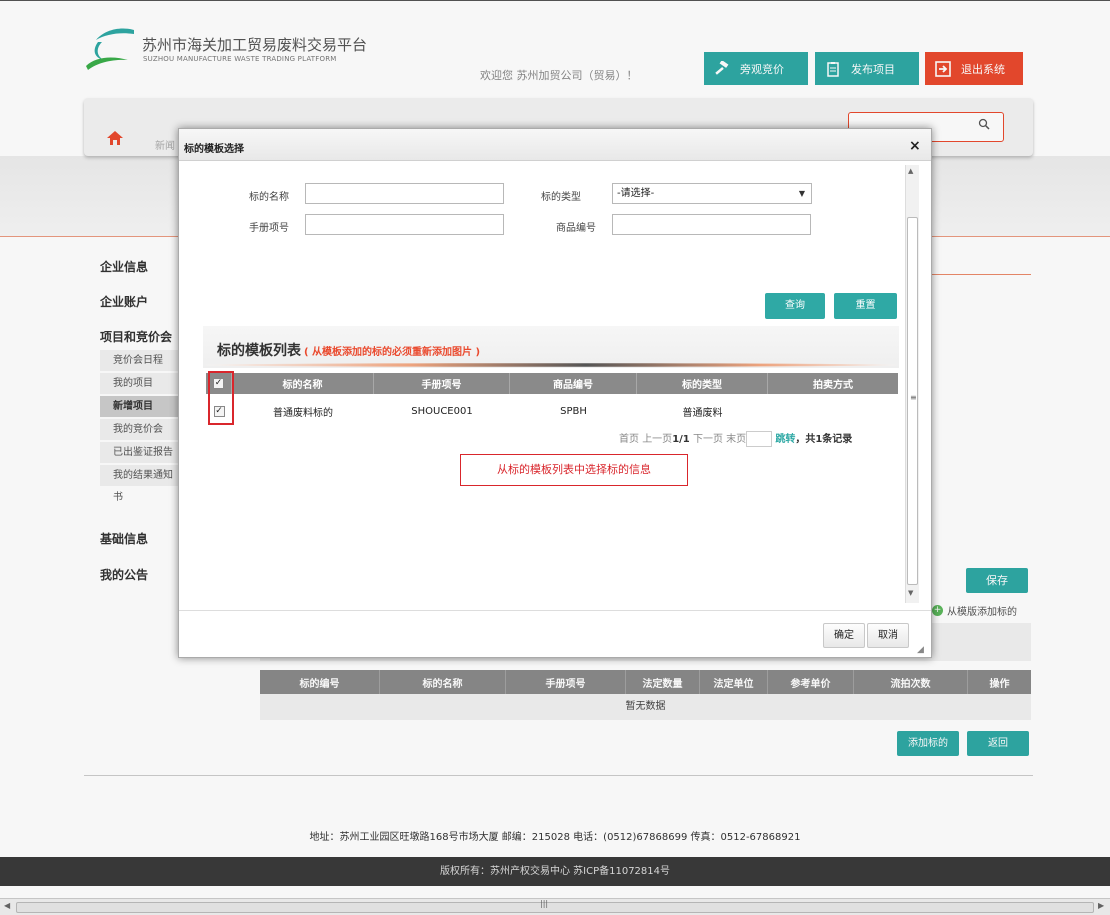  What do you see at coordinates (269, 228) in the screenshot?
I see `manual-label: 手册项号` at bounding box center [269, 228].